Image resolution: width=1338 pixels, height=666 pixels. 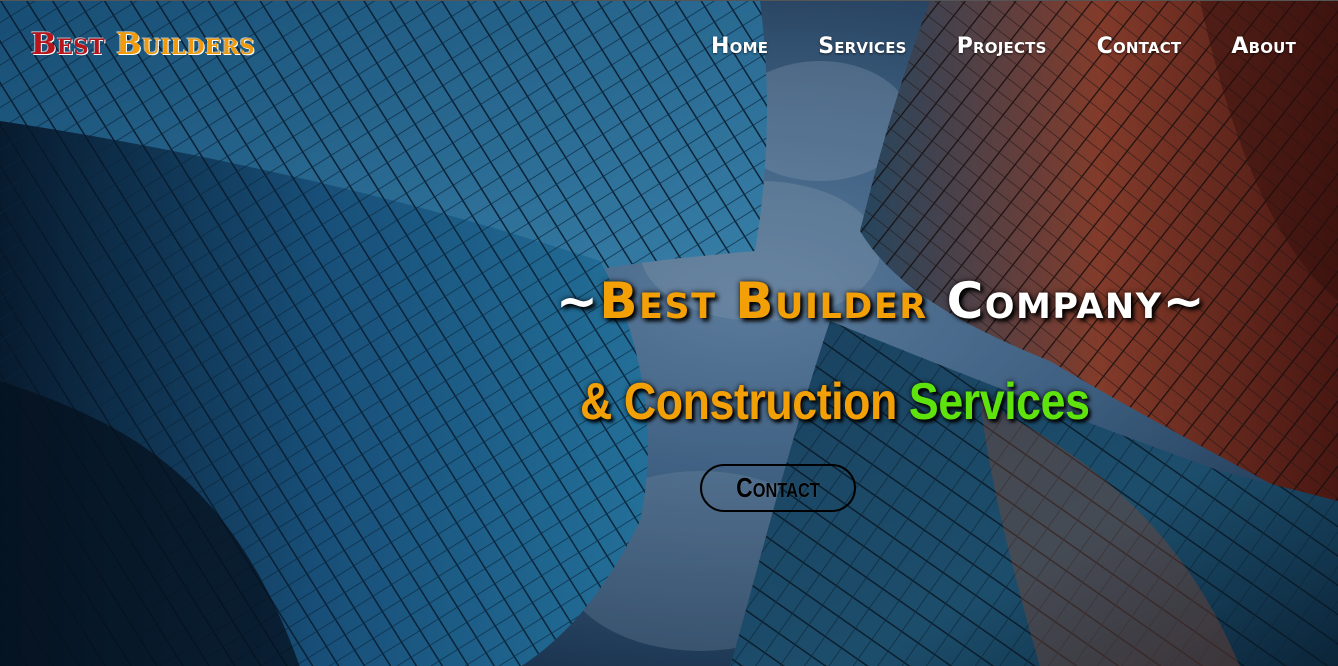 I want to click on headline-services: Services, so click(x=999, y=402).